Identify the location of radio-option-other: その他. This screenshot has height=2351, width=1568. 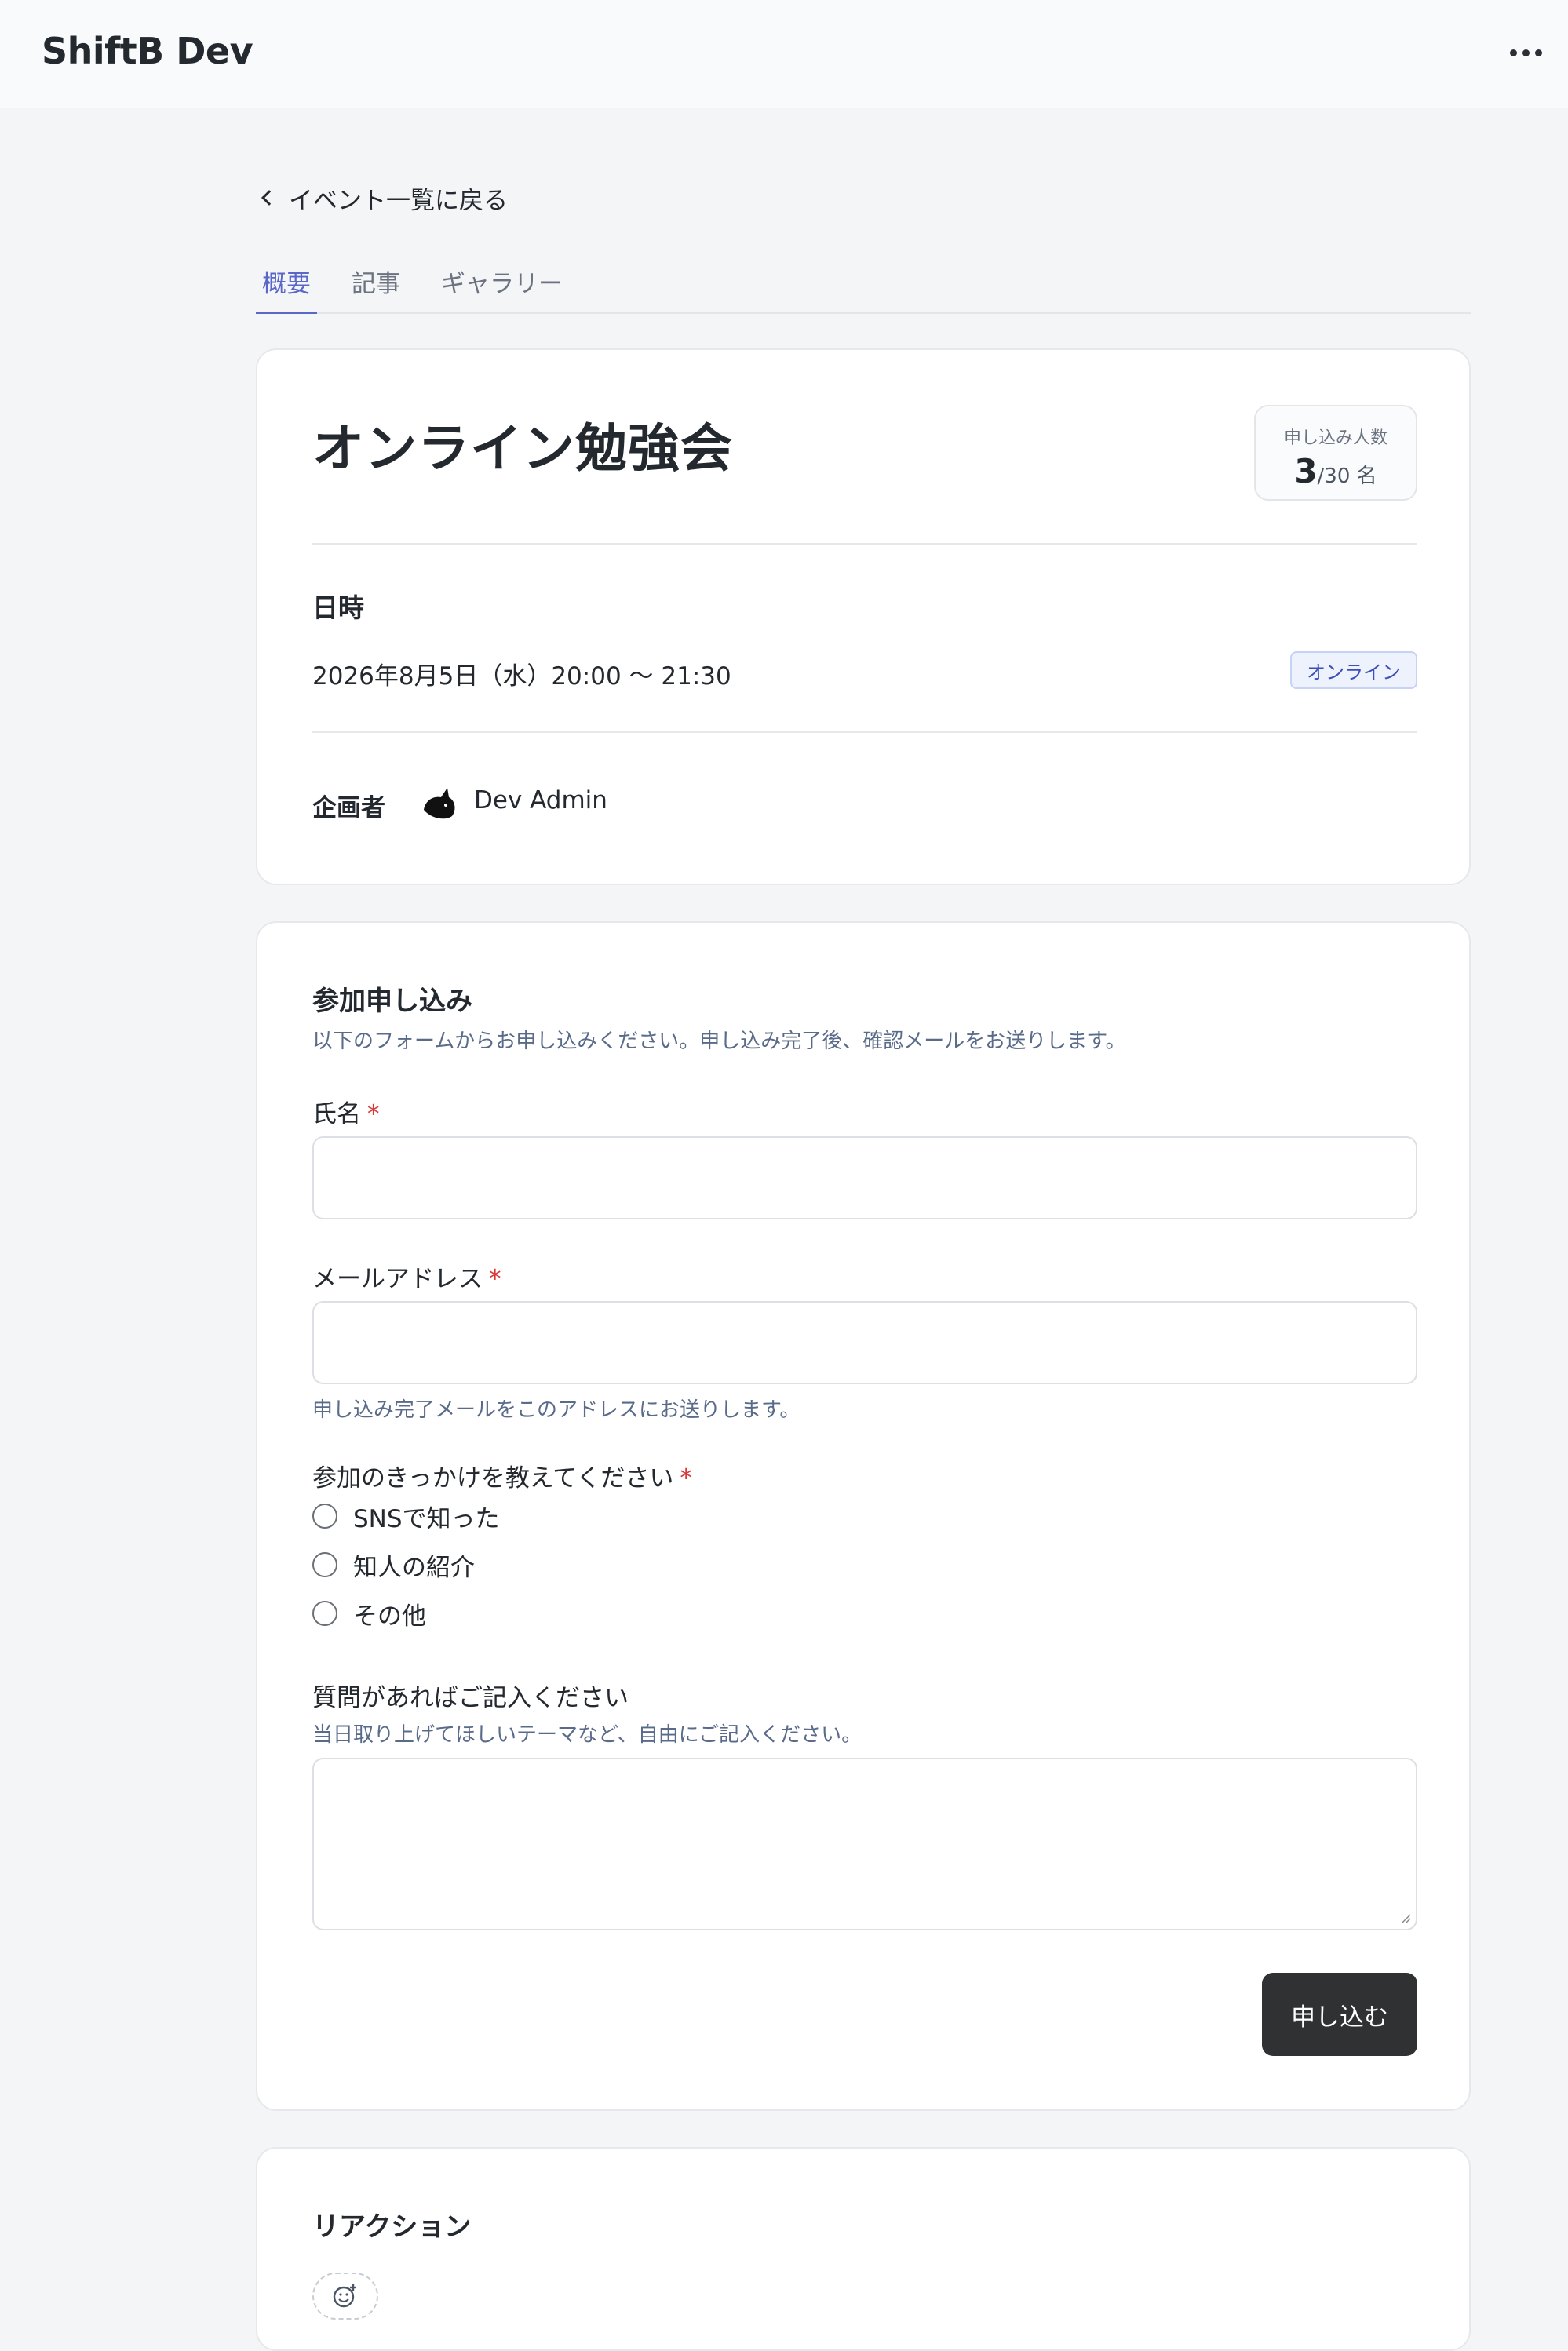
(369, 1613).